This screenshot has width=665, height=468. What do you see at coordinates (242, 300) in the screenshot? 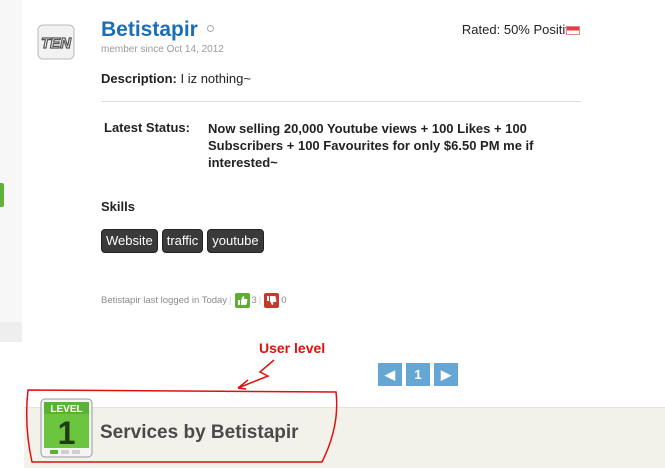
I see `thumbs-up-icon` at bounding box center [242, 300].